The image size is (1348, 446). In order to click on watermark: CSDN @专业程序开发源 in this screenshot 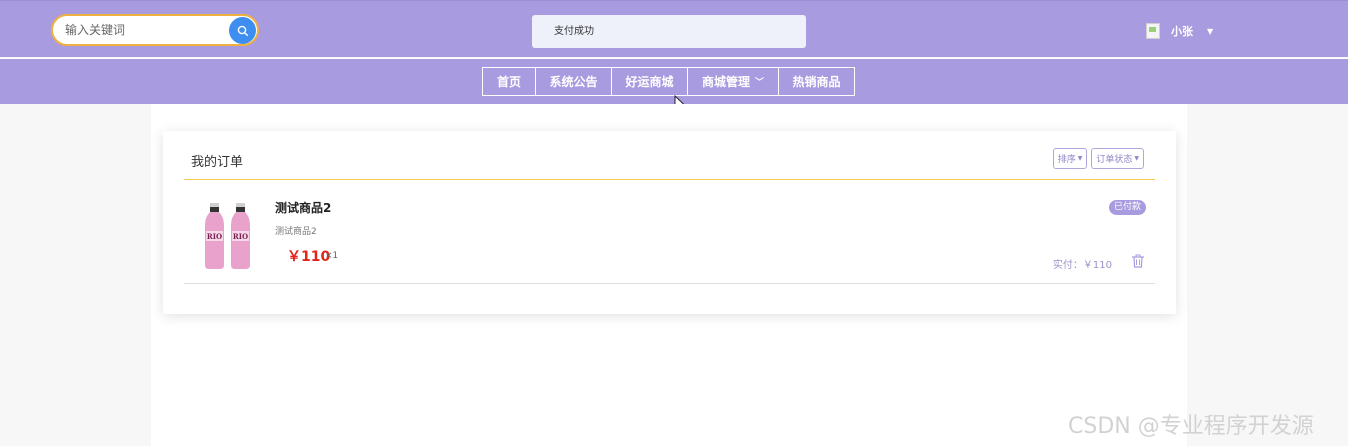, I will do `click(1191, 426)`.